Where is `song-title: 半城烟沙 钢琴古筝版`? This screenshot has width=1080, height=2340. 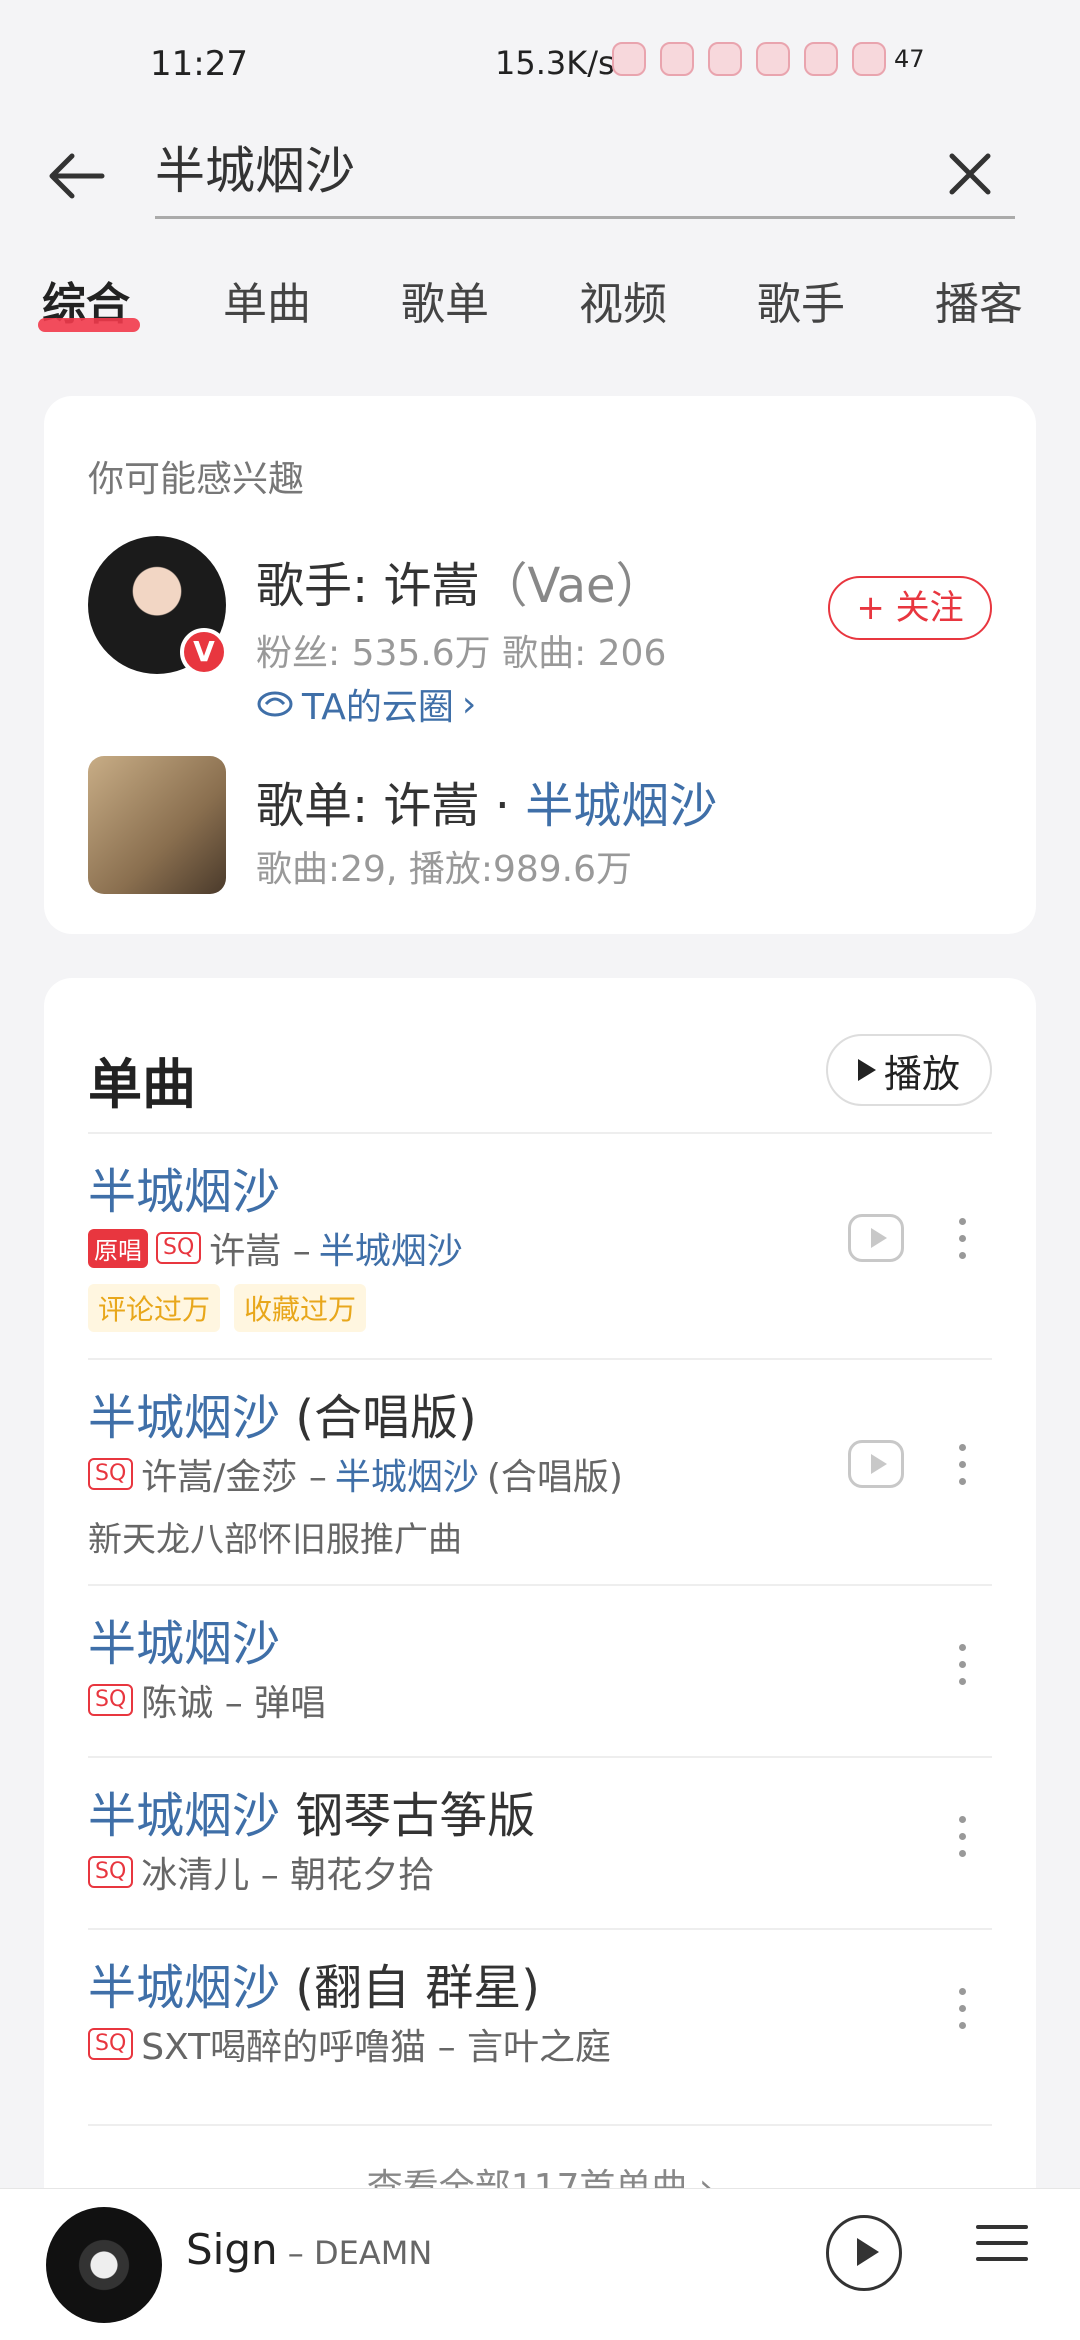
song-title: 半城烟沙 钢琴古筝版 is located at coordinates (311, 1811).